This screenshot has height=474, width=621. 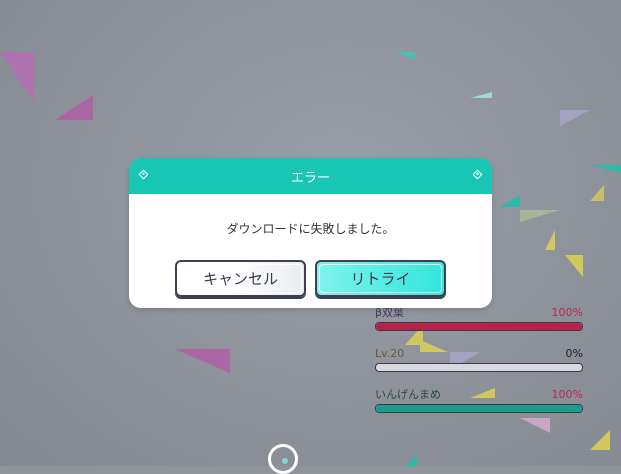 I want to click on dialog-header: エラー, so click(x=310, y=176).